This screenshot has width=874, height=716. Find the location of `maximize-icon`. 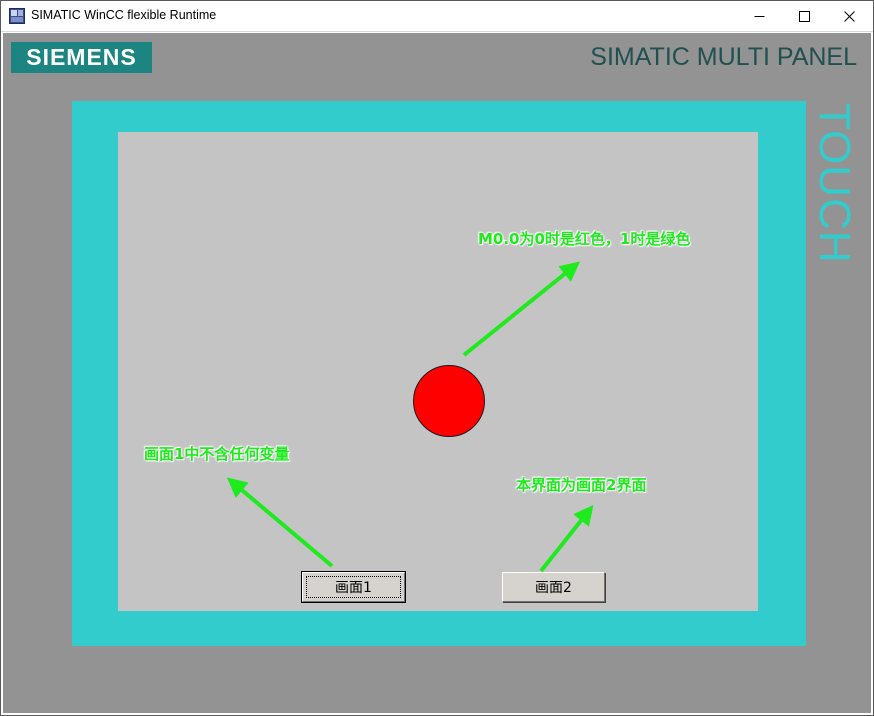

maximize-icon is located at coordinates (804, 16).